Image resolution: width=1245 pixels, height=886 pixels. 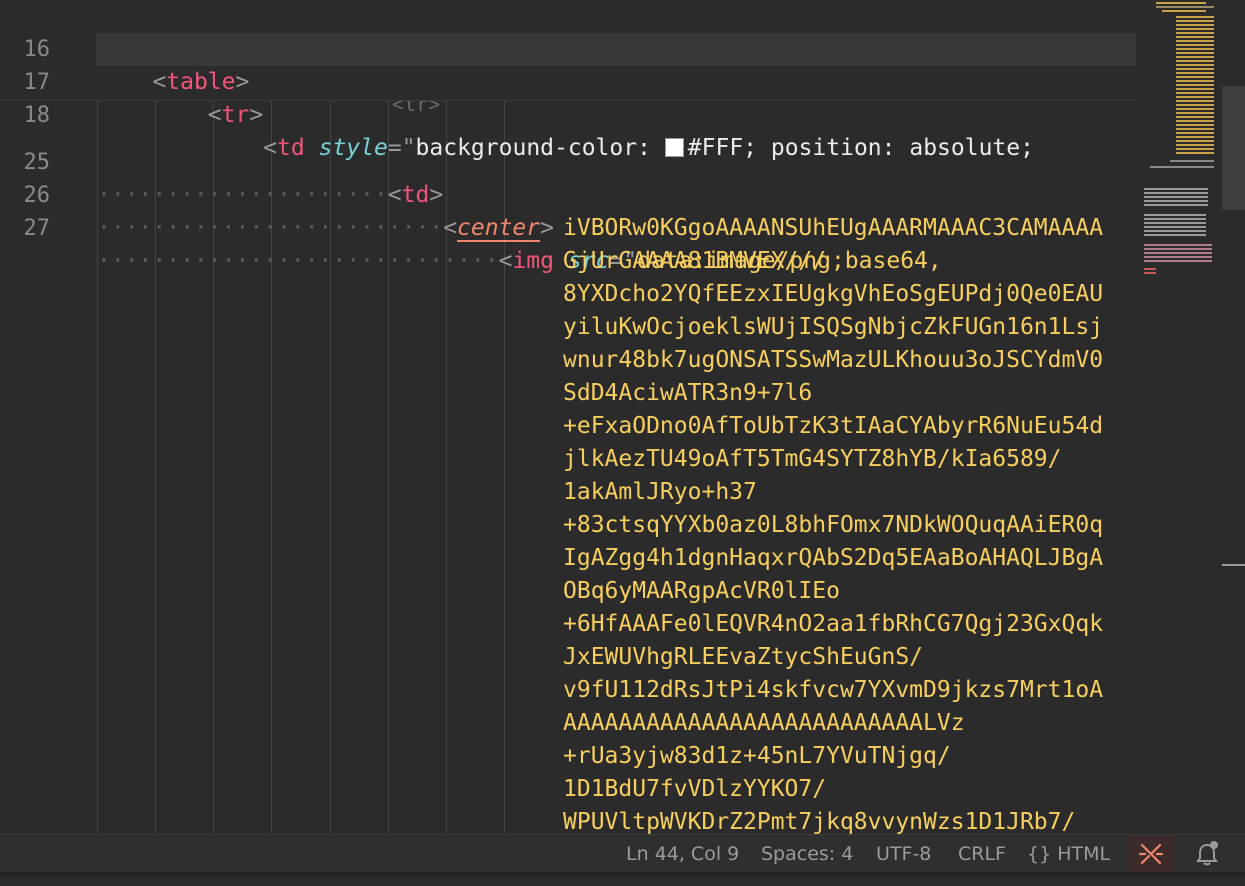 What do you see at coordinates (1233, 565) in the screenshot?
I see `scrollbar-marker` at bounding box center [1233, 565].